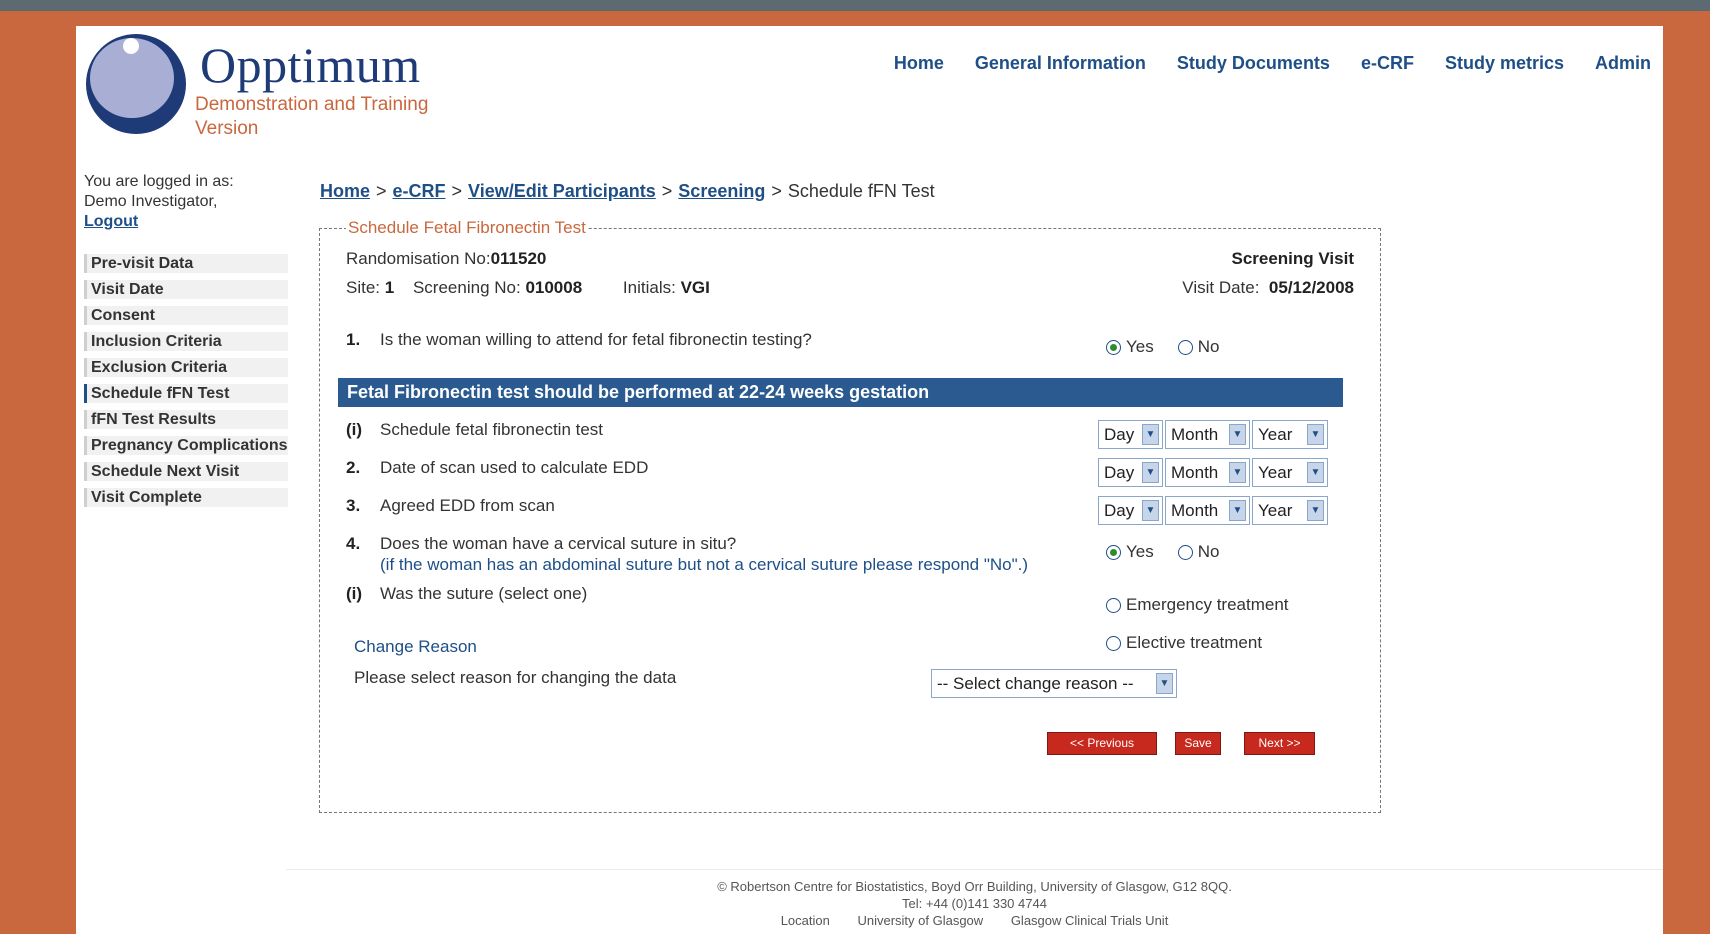  What do you see at coordinates (419, 191) in the screenshot?
I see `breadcrumb-ecrf: e-CRF` at bounding box center [419, 191].